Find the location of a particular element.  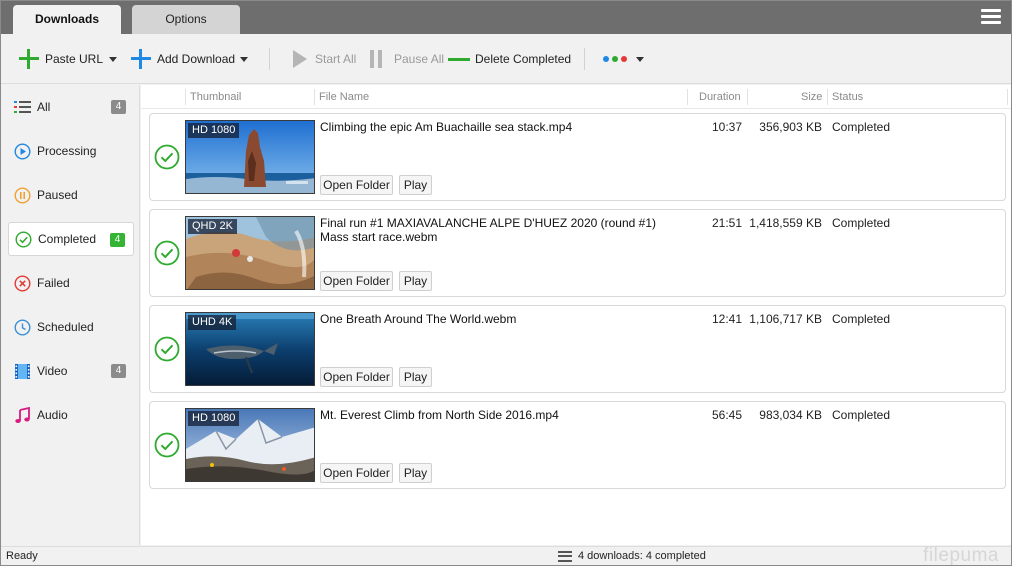

clock-icon is located at coordinates (22, 327).